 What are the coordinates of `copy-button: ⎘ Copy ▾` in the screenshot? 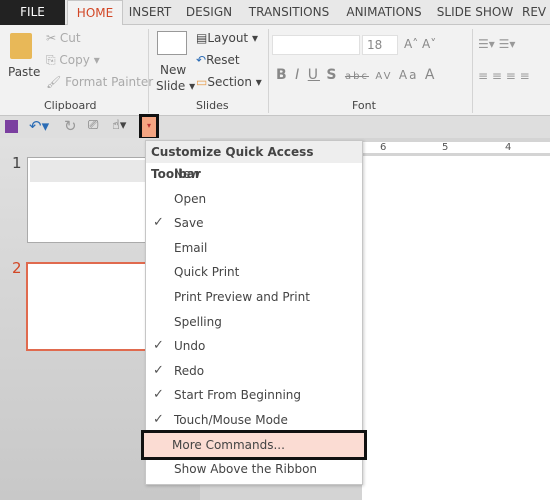 It's located at (73, 60).